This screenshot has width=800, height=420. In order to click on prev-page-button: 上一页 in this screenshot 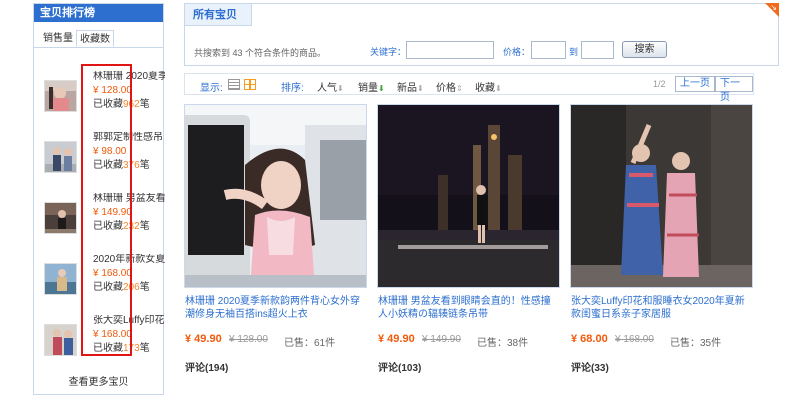, I will do `click(695, 84)`.